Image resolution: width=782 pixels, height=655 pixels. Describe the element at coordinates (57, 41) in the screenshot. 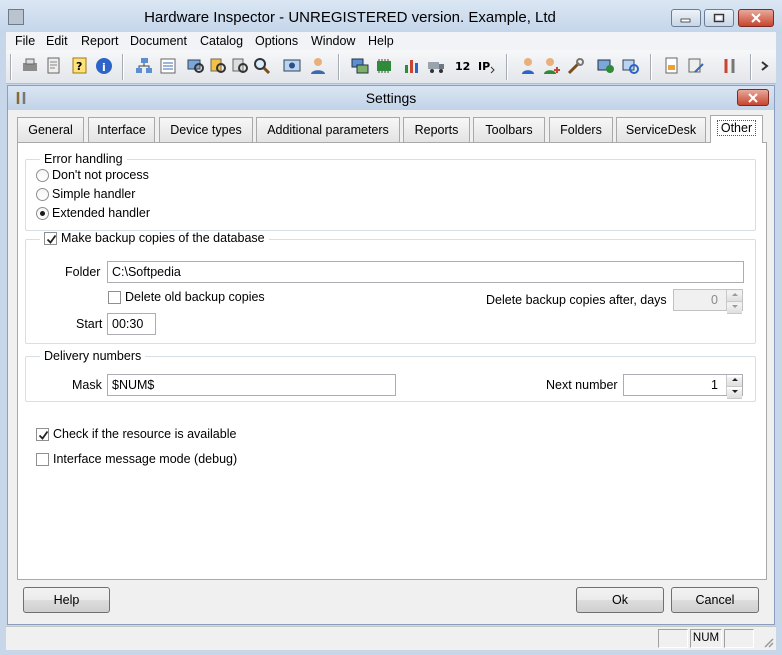

I see `menu-edit: Edit` at that location.